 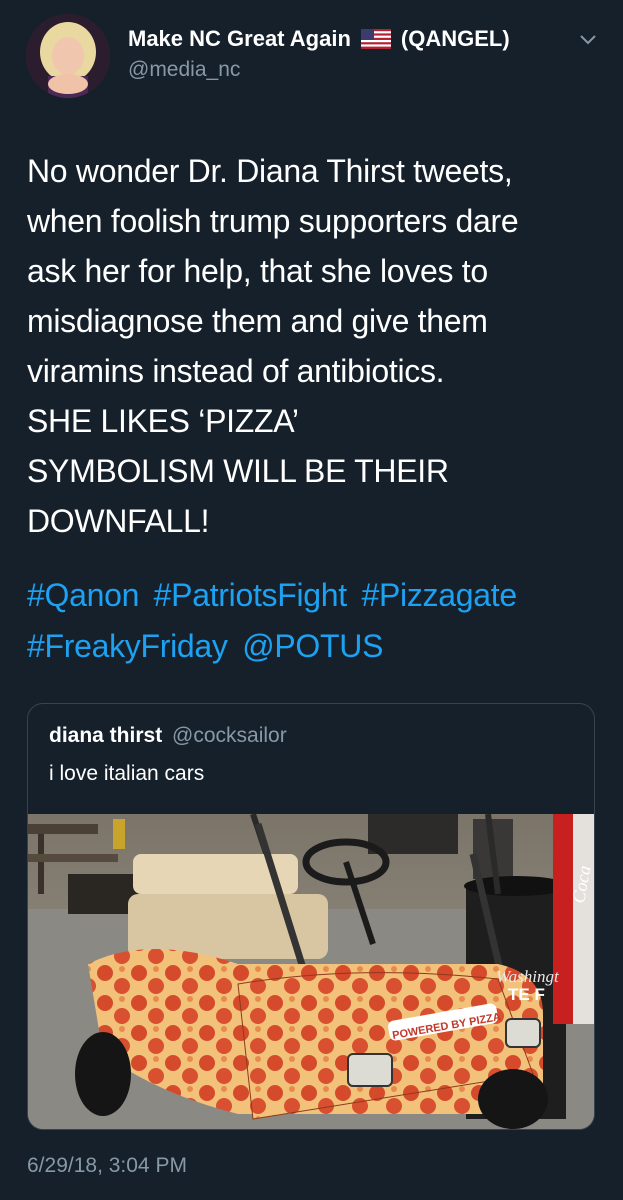 I want to click on quoted-tweet-text: i love italian cars, so click(x=127, y=773).